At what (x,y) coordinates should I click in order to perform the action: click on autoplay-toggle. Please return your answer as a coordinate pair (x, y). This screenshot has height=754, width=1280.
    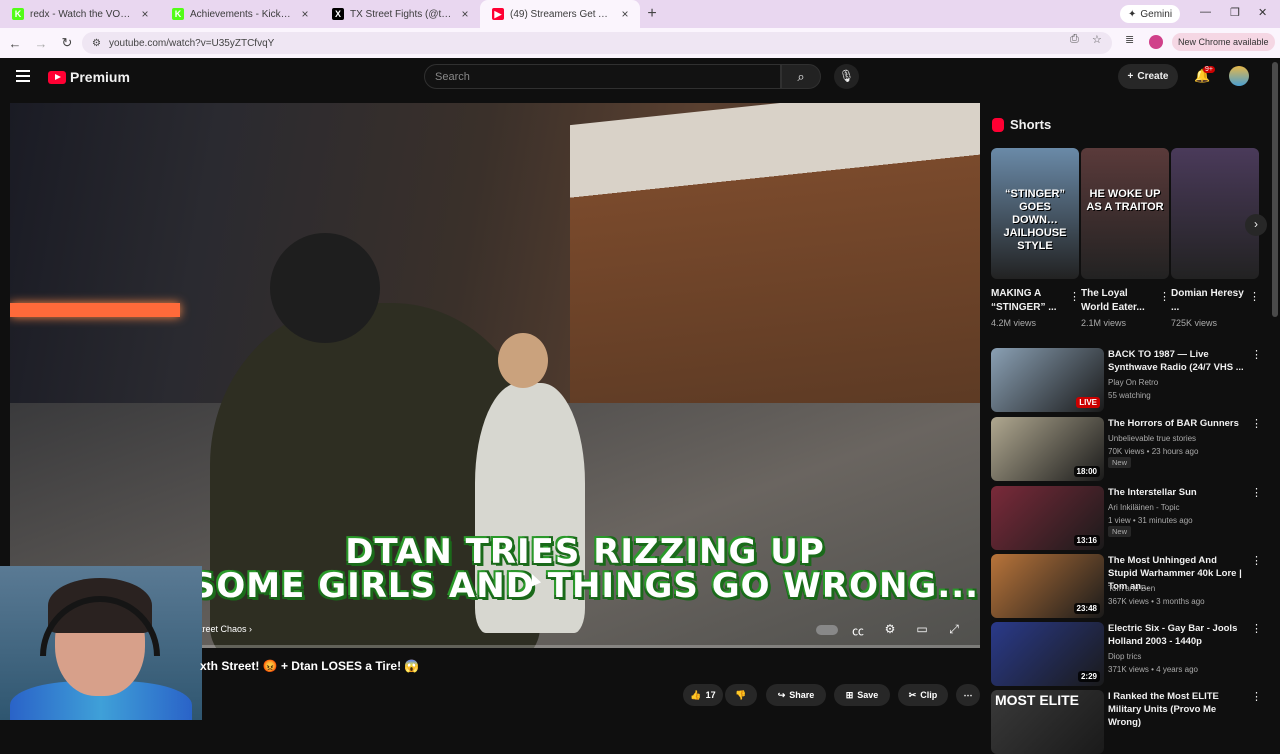
    Looking at the image, I should click on (827, 630).